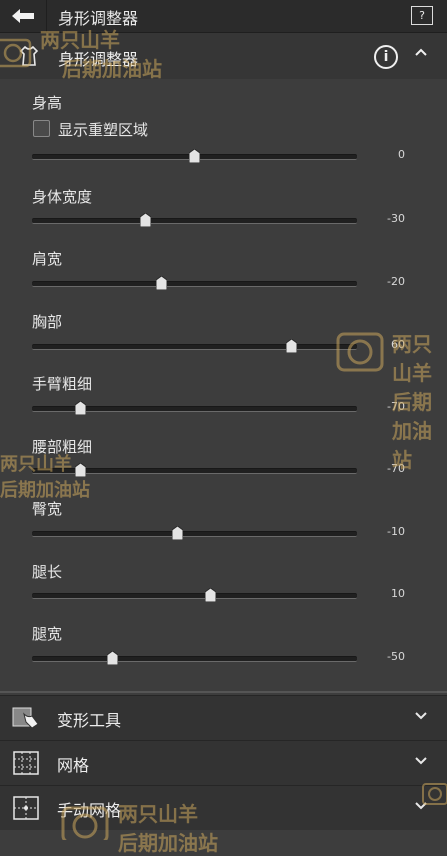  I want to click on info-icon: i, so click(386, 57).